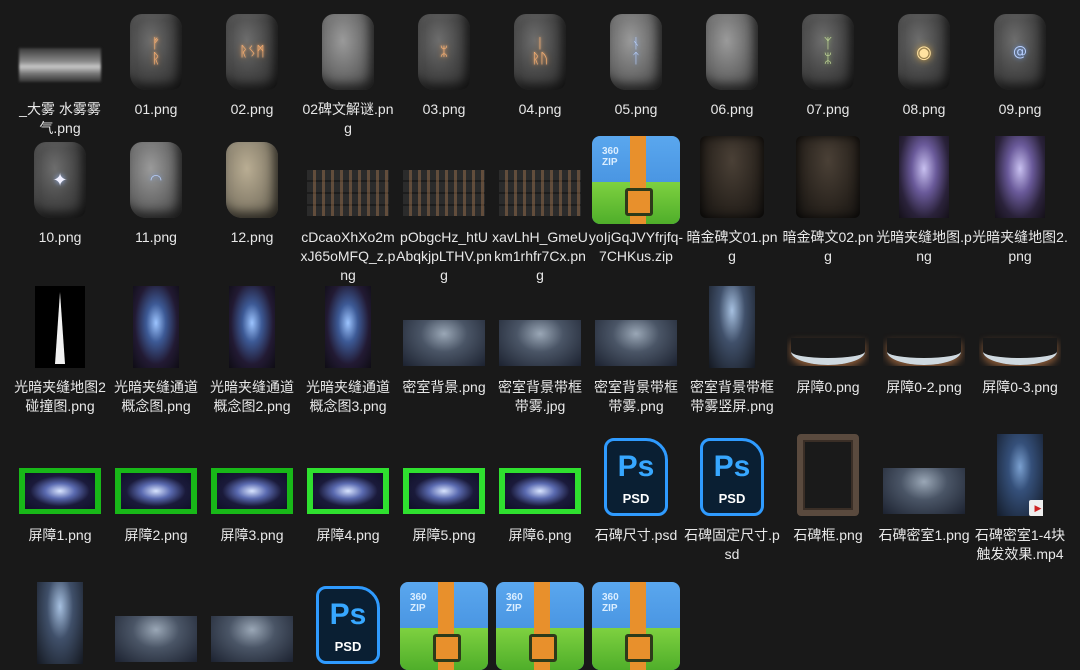 The image size is (1080, 670). I want to click on file-item: _大雾 水雾雾气.png, so click(60, 72).